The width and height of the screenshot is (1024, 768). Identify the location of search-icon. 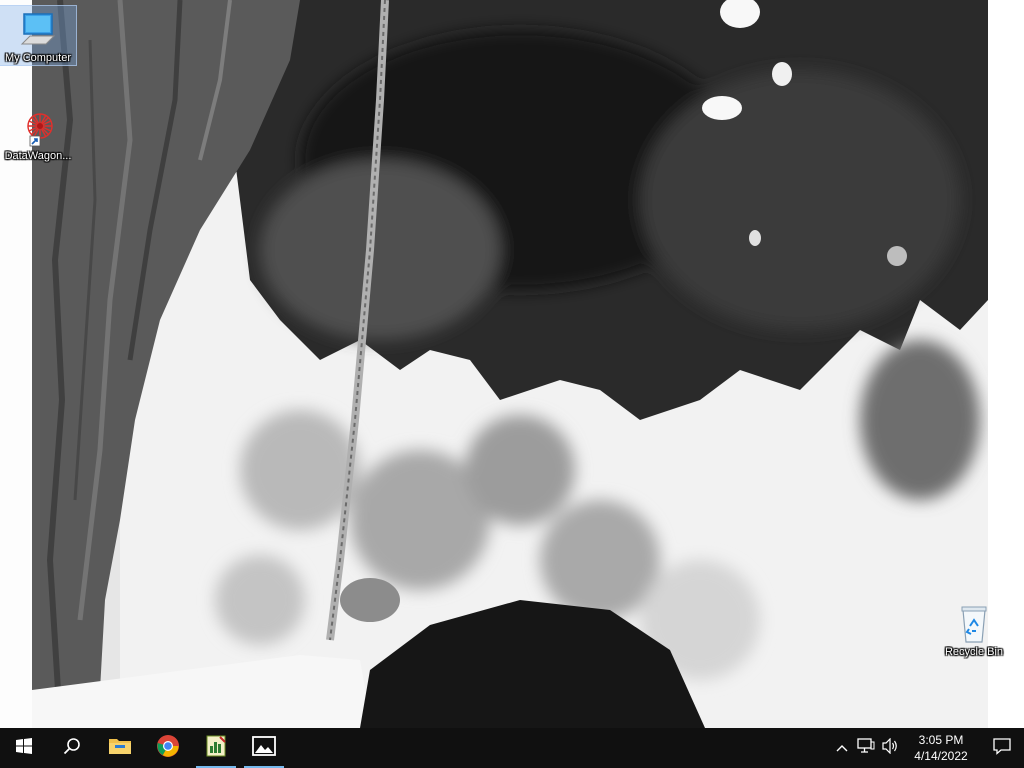
(72, 748).